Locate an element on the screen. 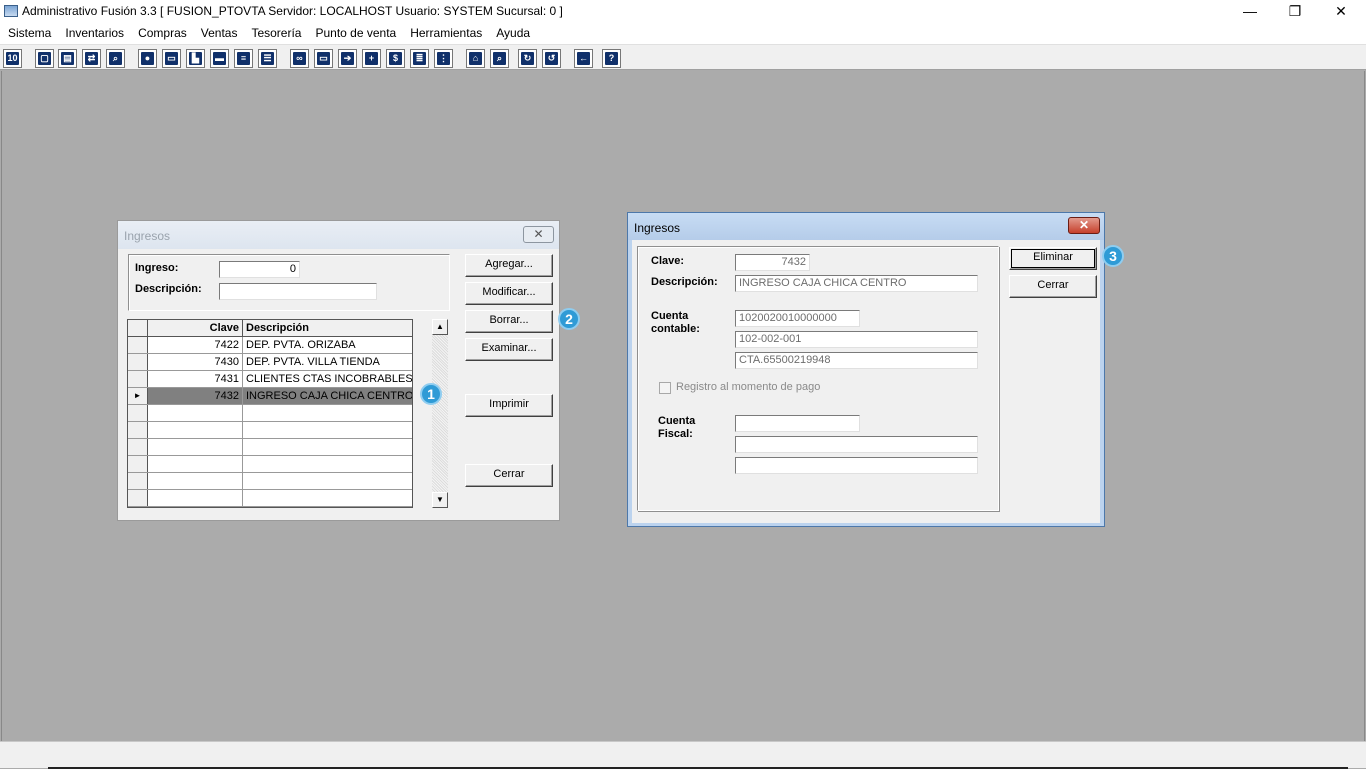 The height and width of the screenshot is (769, 1366). home-icon: ⌂ is located at coordinates (475, 58).